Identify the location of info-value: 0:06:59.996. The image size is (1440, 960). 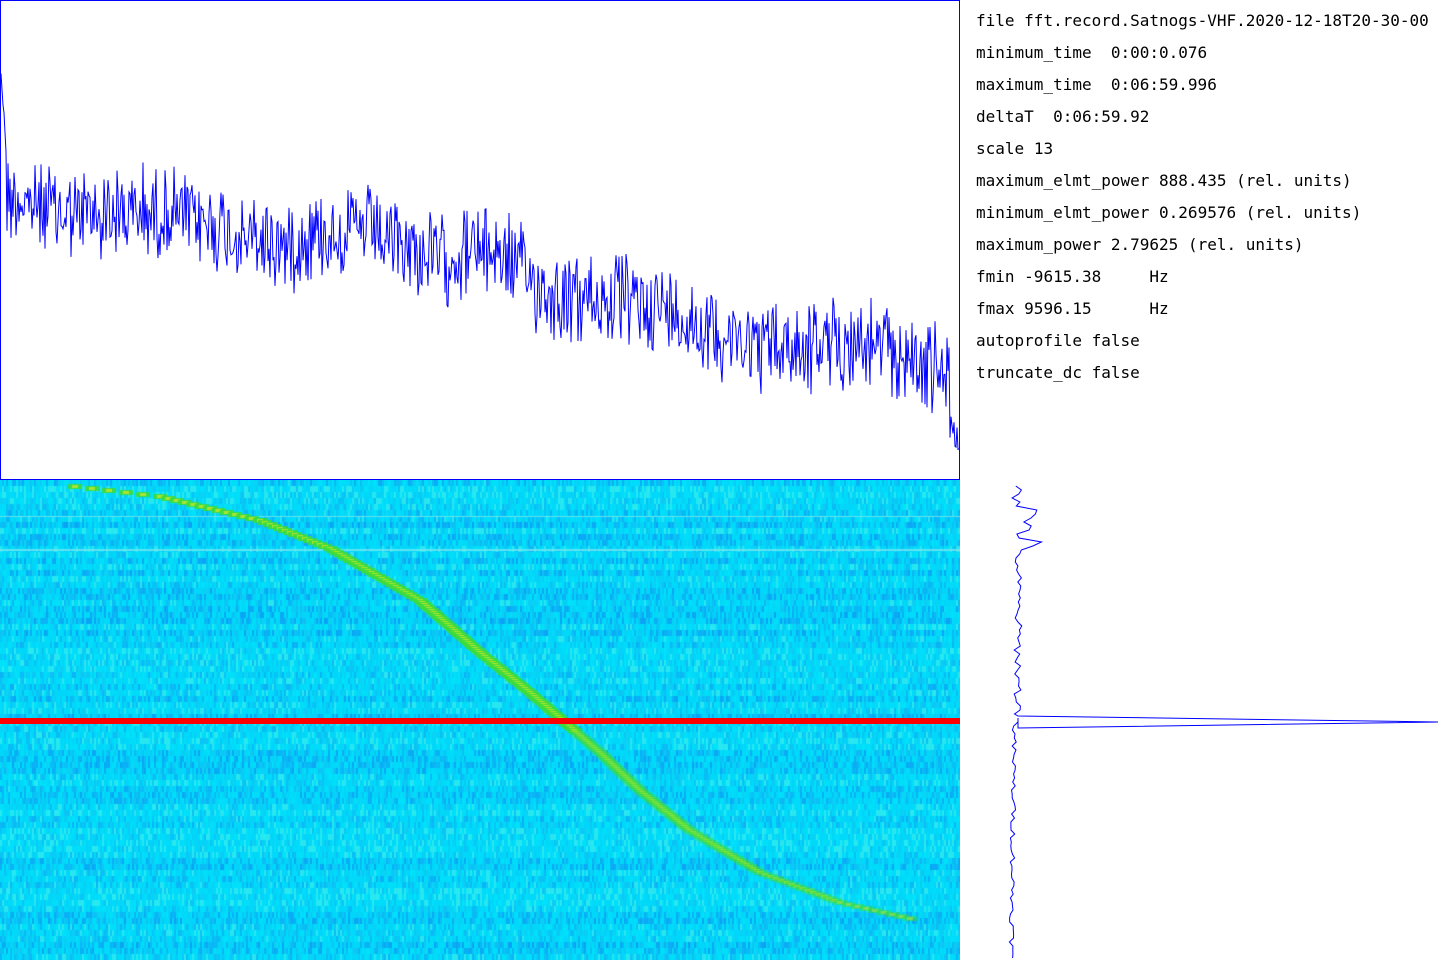
(1163, 84).